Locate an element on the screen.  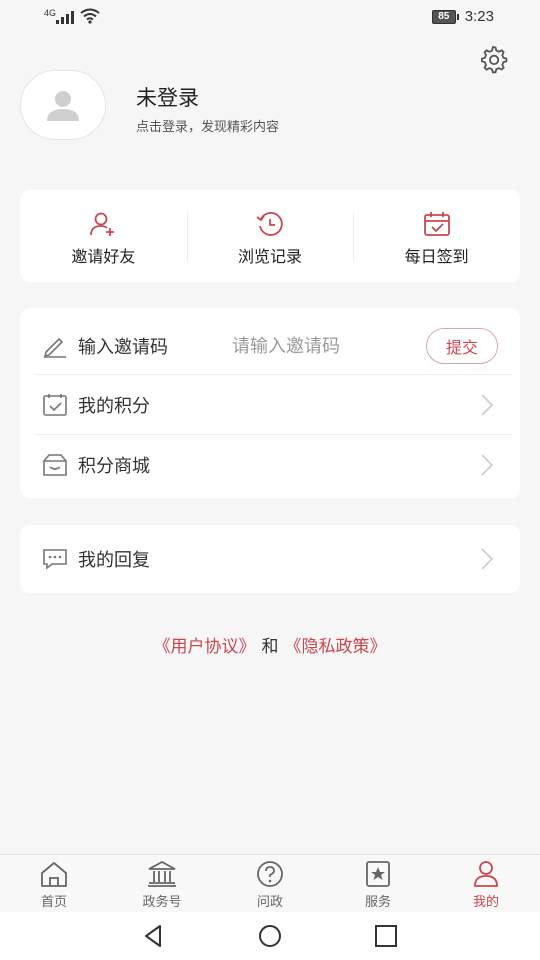
tab-home-label: 首页 is located at coordinates (53, 902).